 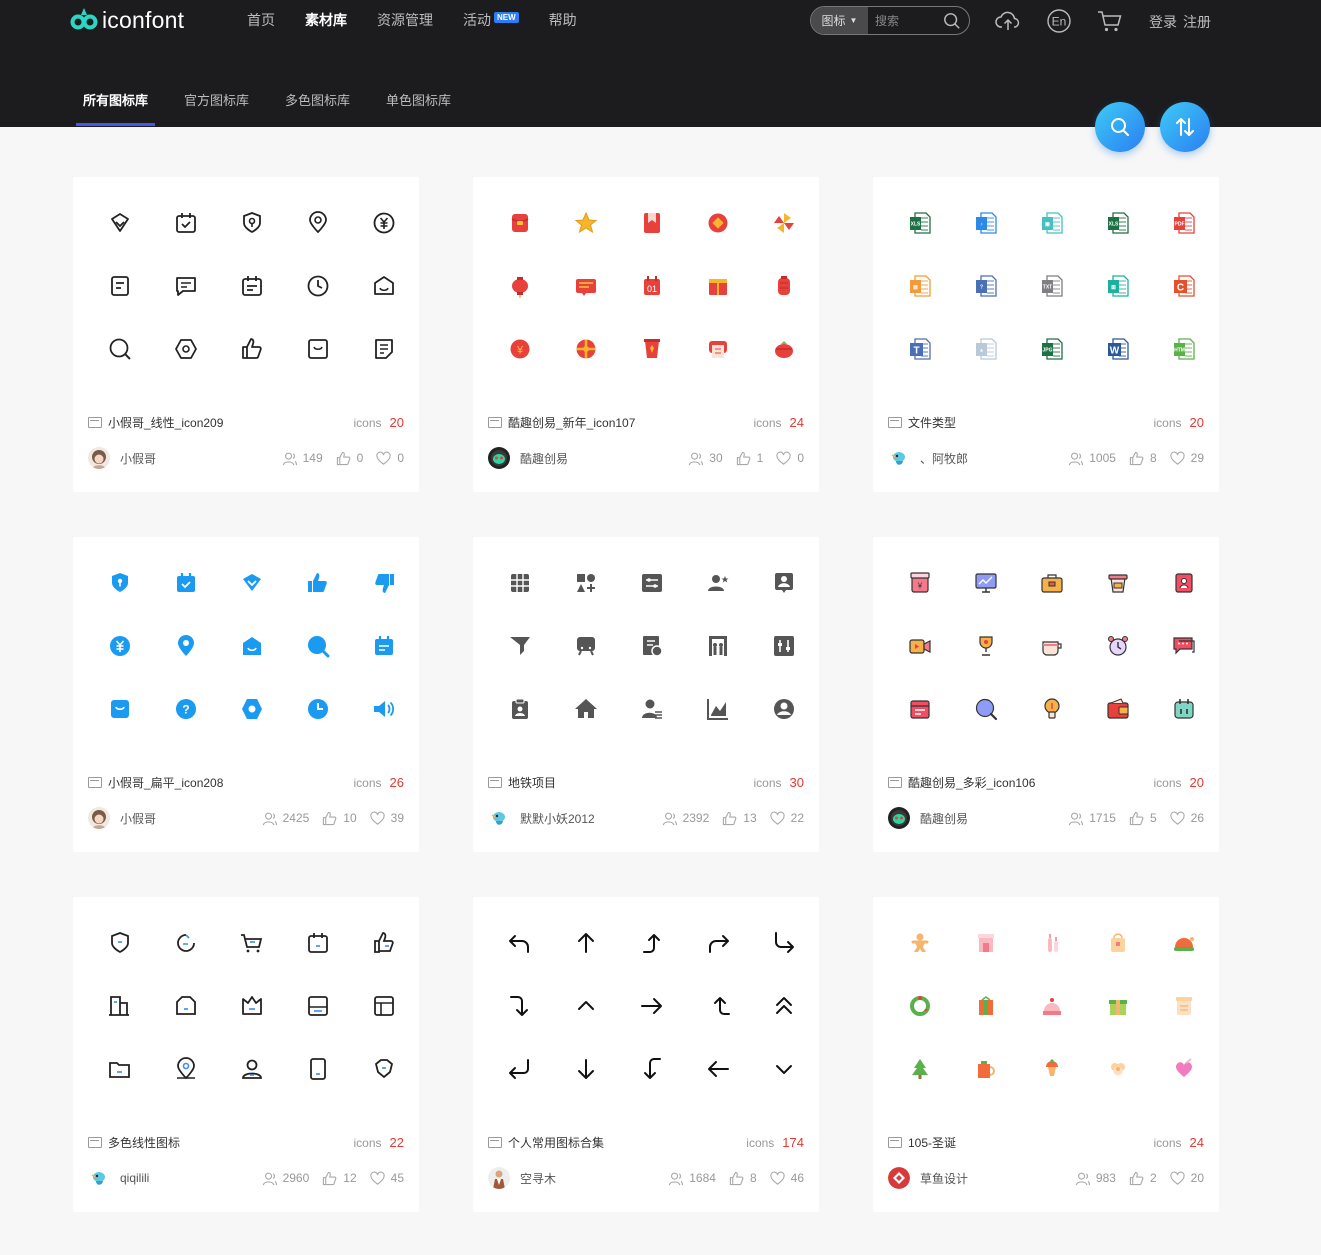 I want to click on tab-multicolor-libraries: 多色图标库, so click(x=317, y=108).